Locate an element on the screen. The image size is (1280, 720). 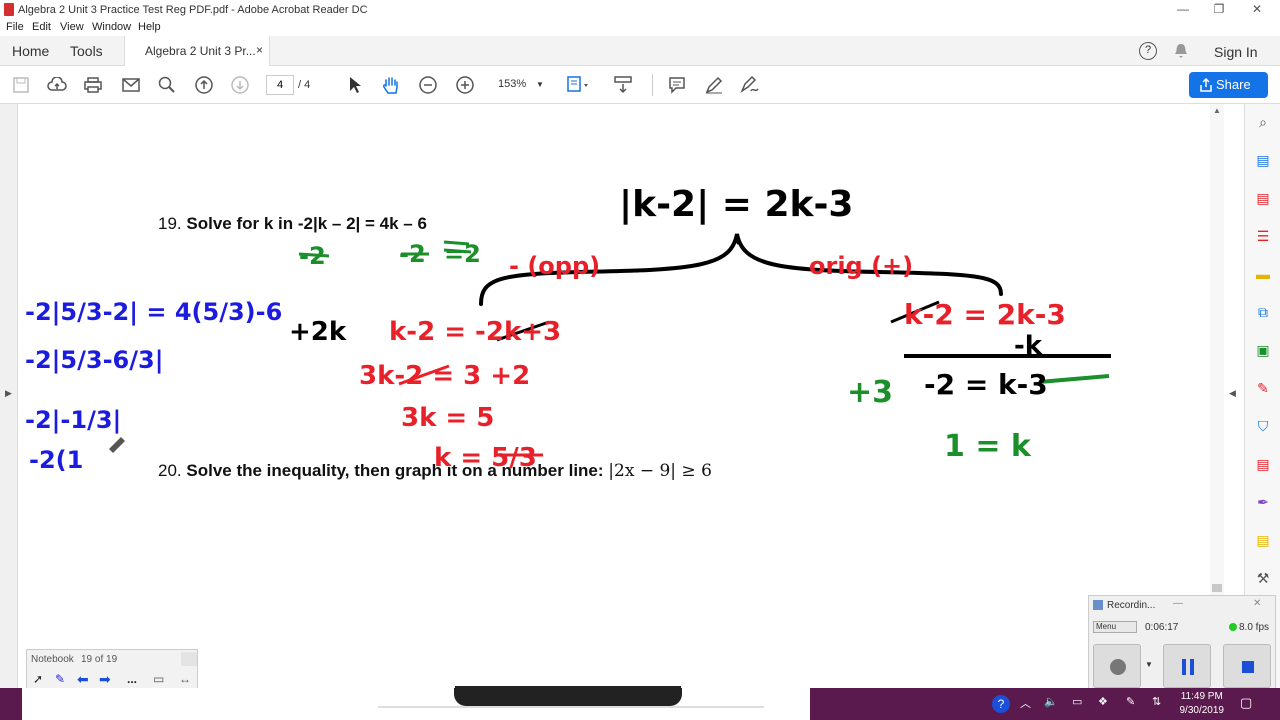
search-panel-icon: ⌕ is located at coordinates (1263, 124).